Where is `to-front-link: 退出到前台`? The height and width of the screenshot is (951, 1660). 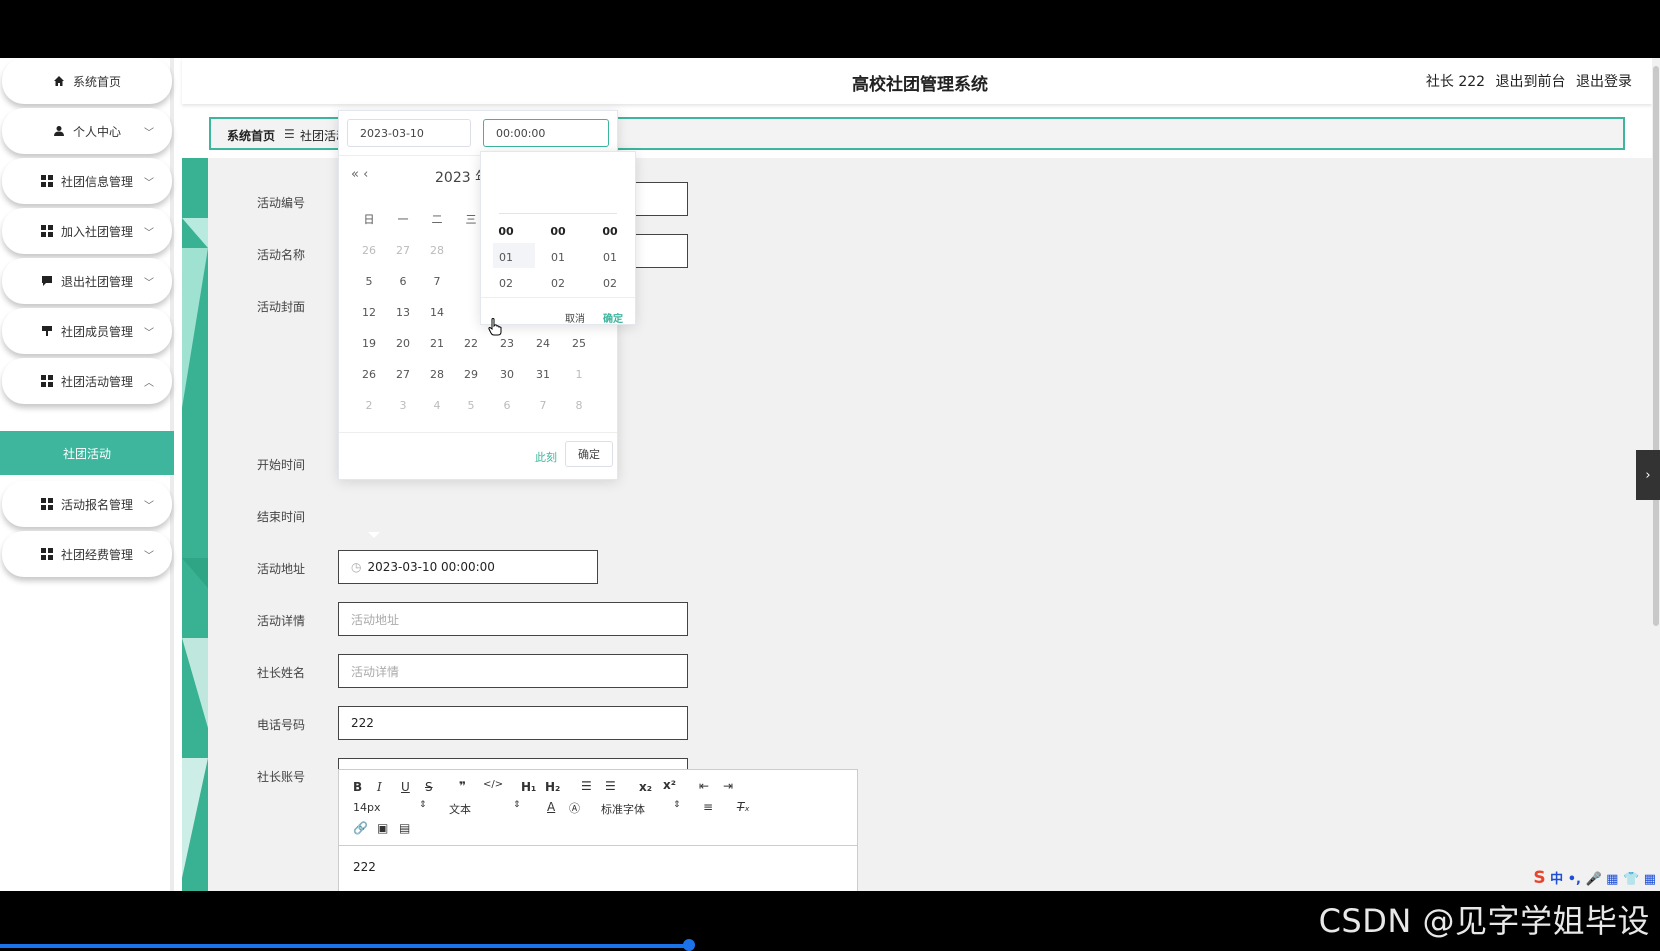 to-front-link: 退出到前台 is located at coordinates (1531, 82).